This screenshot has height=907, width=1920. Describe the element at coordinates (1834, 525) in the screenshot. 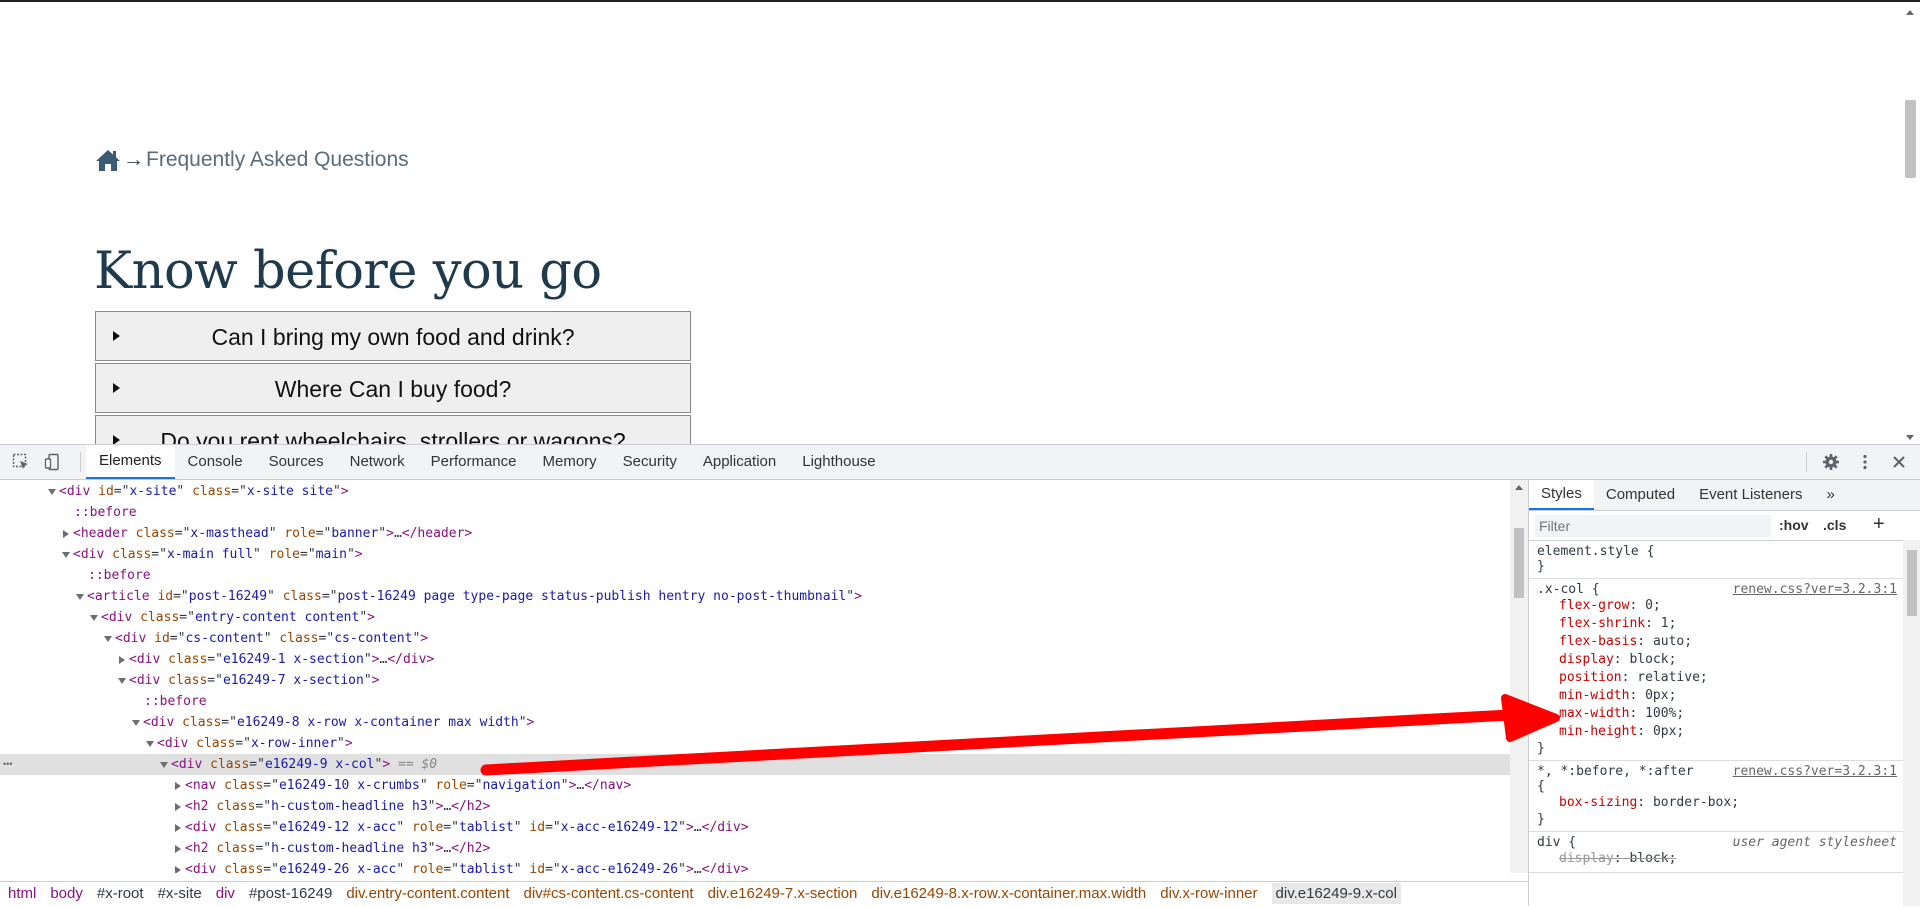

I see `class-toggle: .cls` at that location.